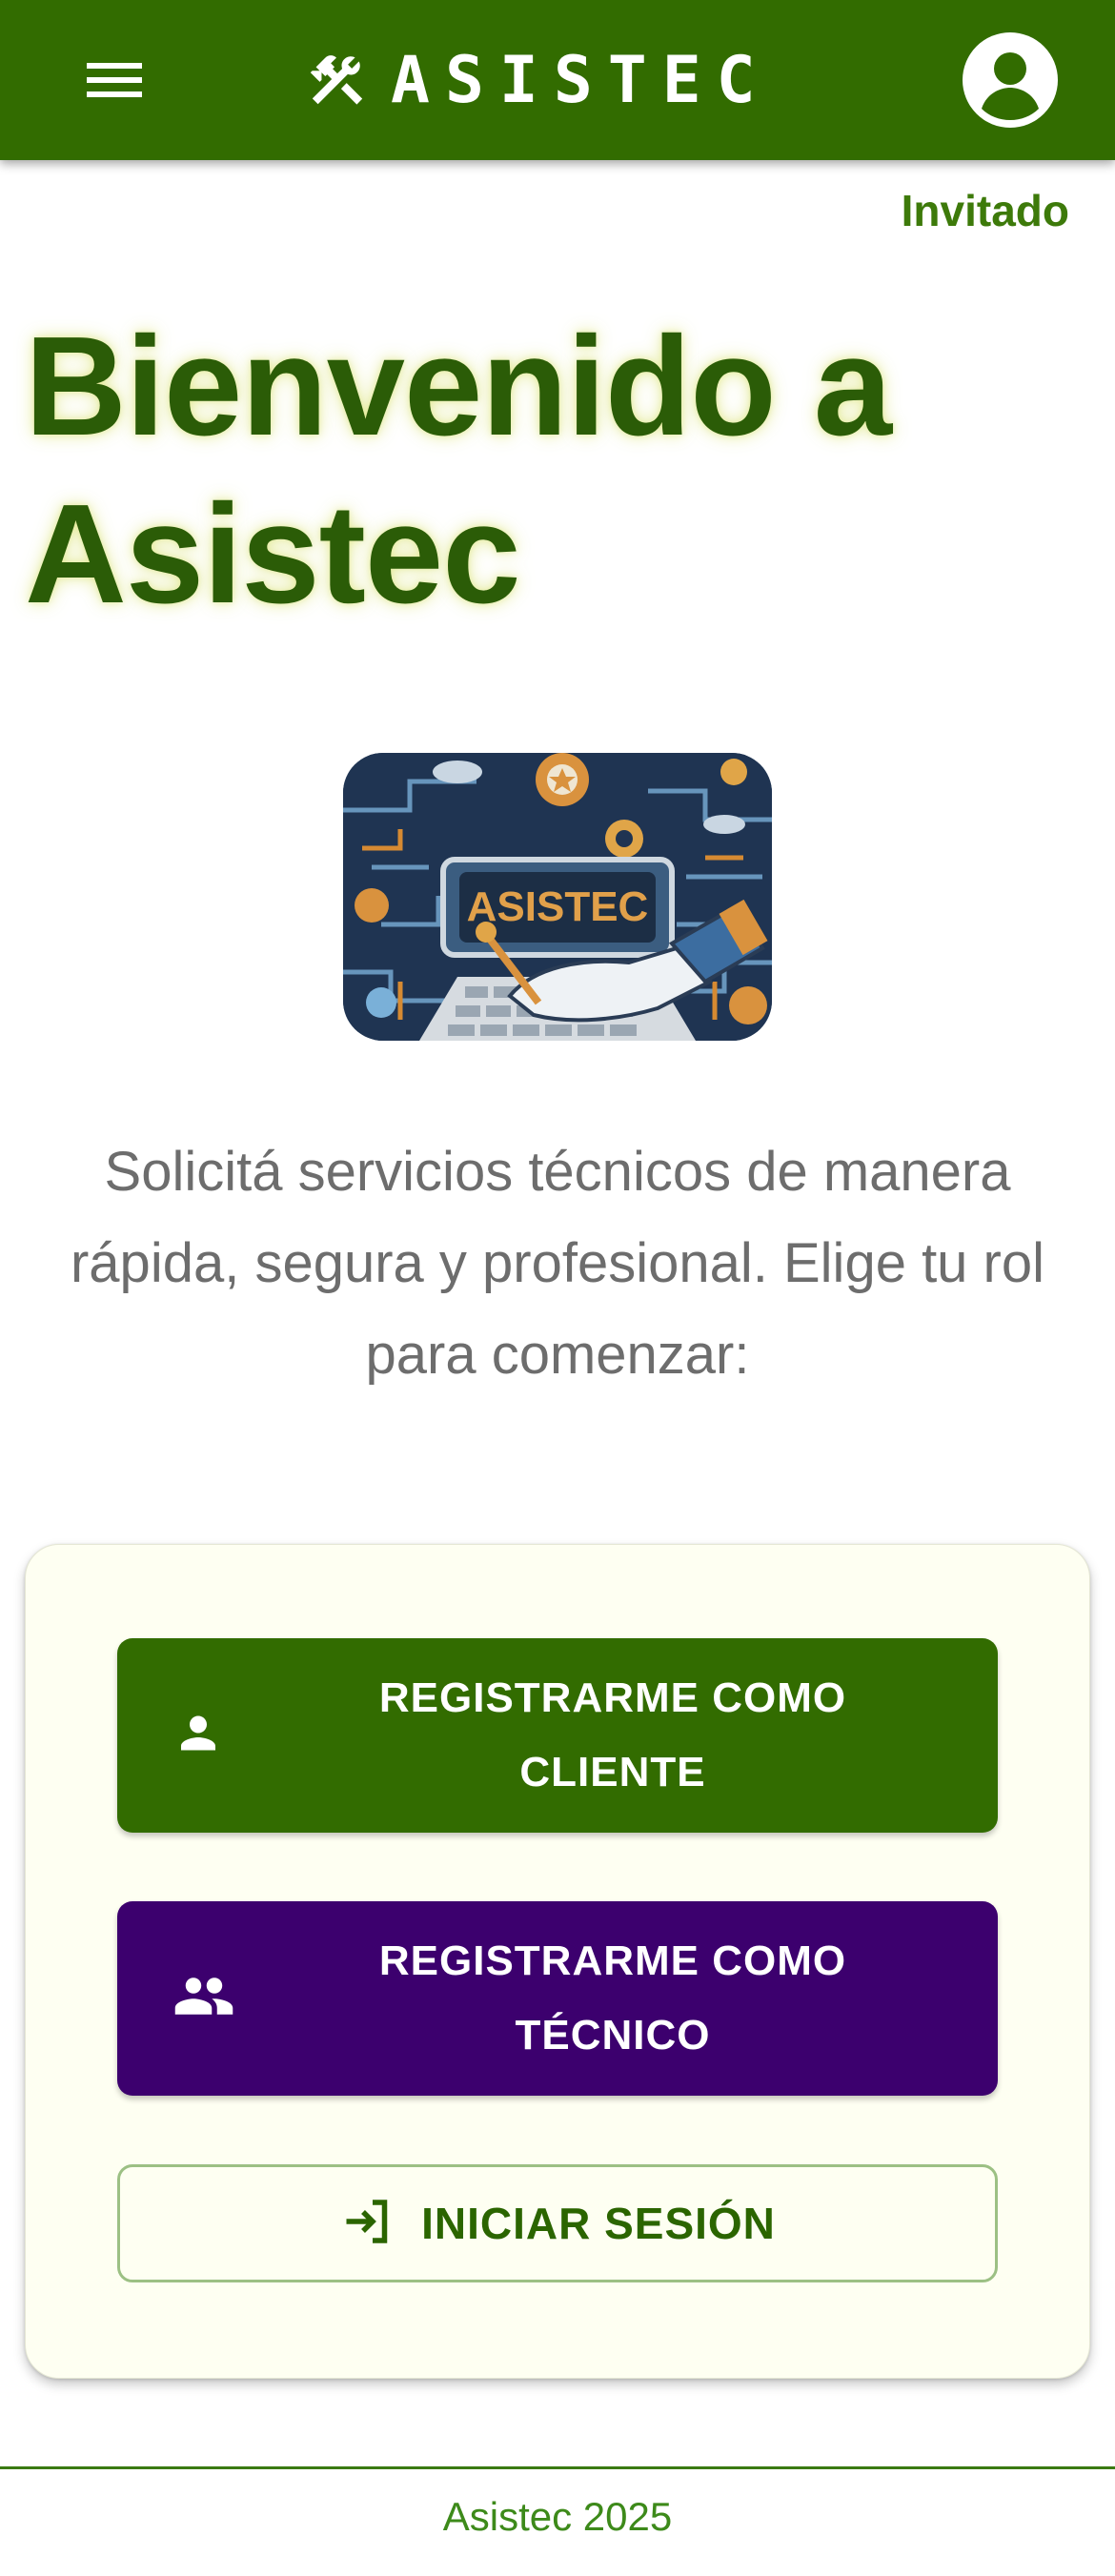  What do you see at coordinates (612, 1698) in the screenshot?
I see `register-client-label-line-1: REGISTRARME COMO` at bounding box center [612, 1698].